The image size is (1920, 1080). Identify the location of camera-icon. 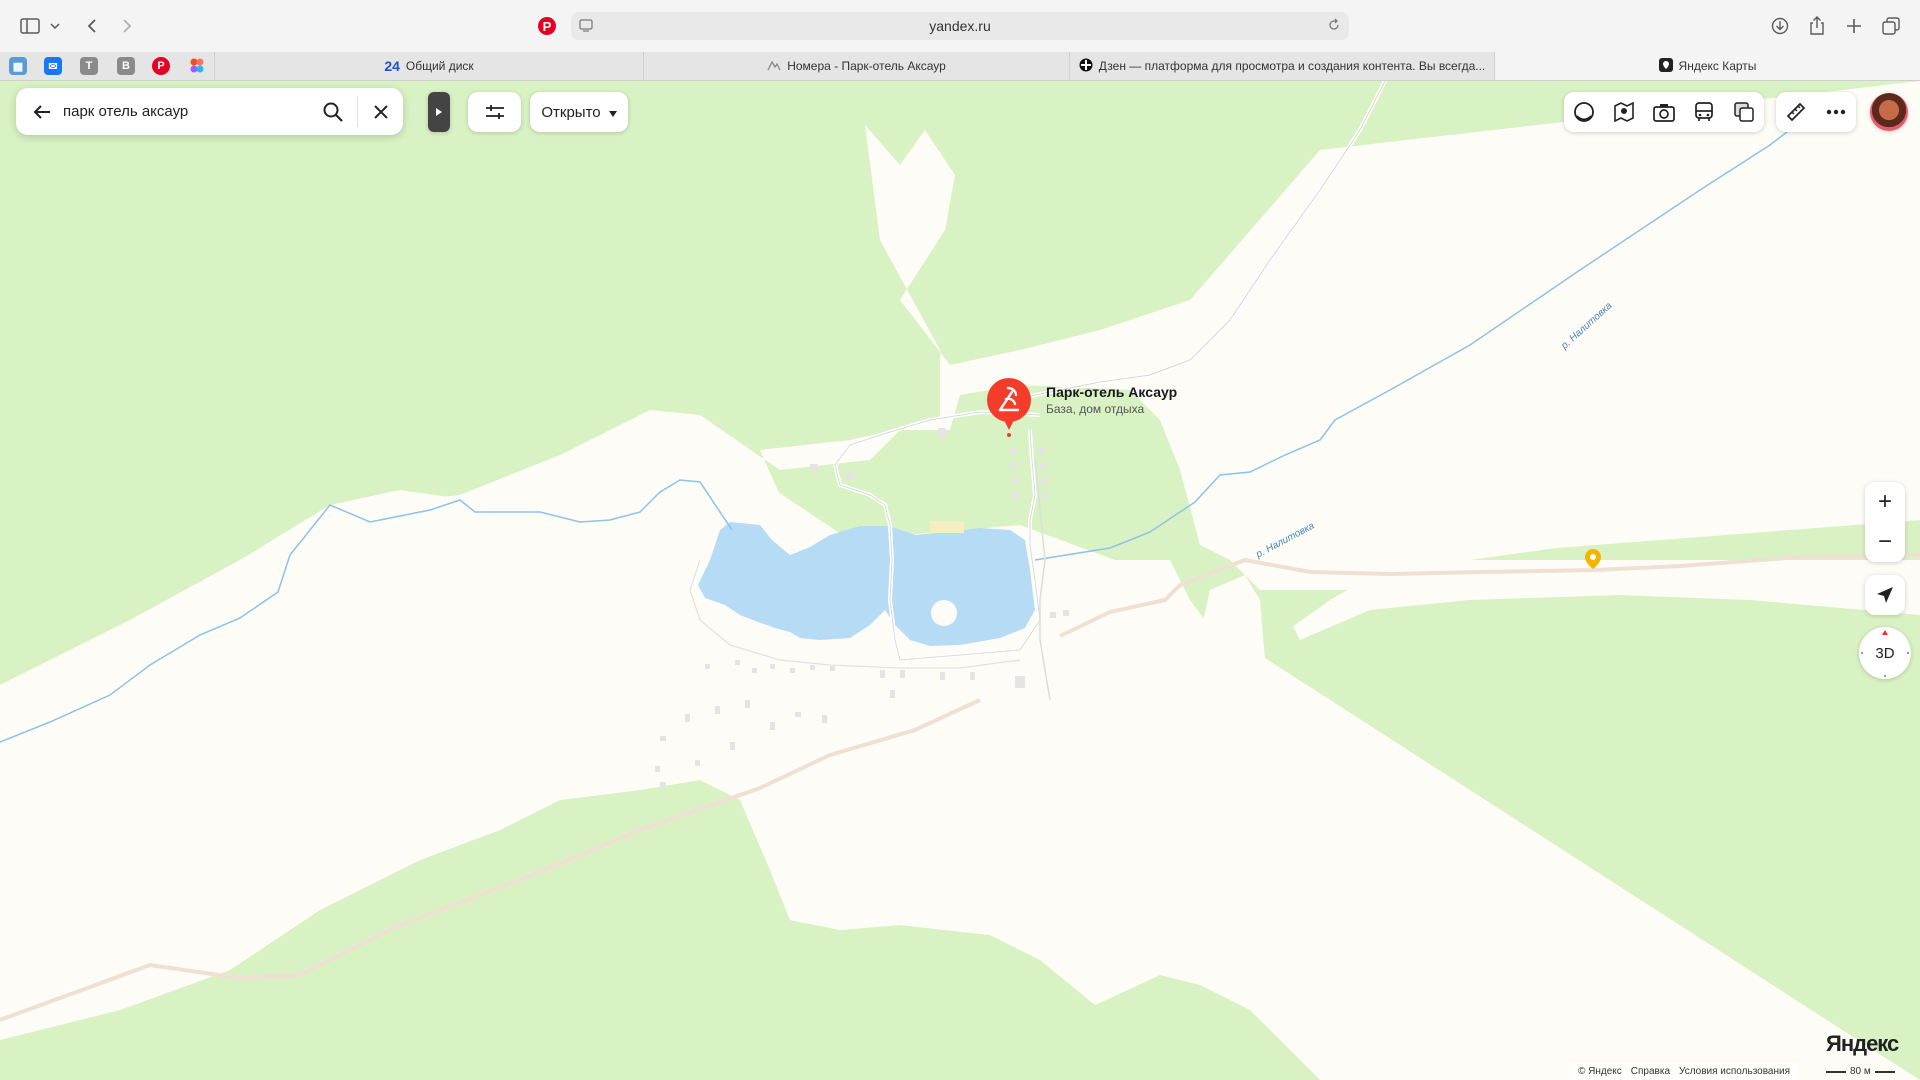
(1664, 112).